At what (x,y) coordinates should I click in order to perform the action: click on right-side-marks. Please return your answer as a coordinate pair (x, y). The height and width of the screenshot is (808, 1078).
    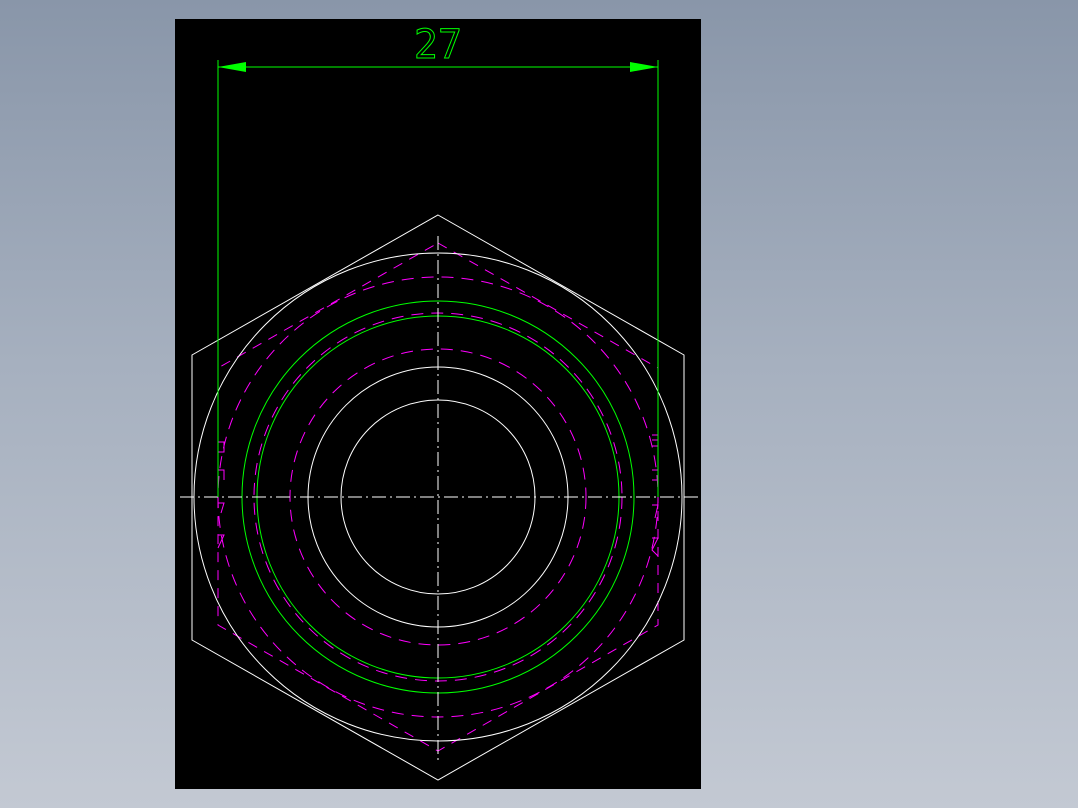
    Looking at the image, I should click on (655, 495).